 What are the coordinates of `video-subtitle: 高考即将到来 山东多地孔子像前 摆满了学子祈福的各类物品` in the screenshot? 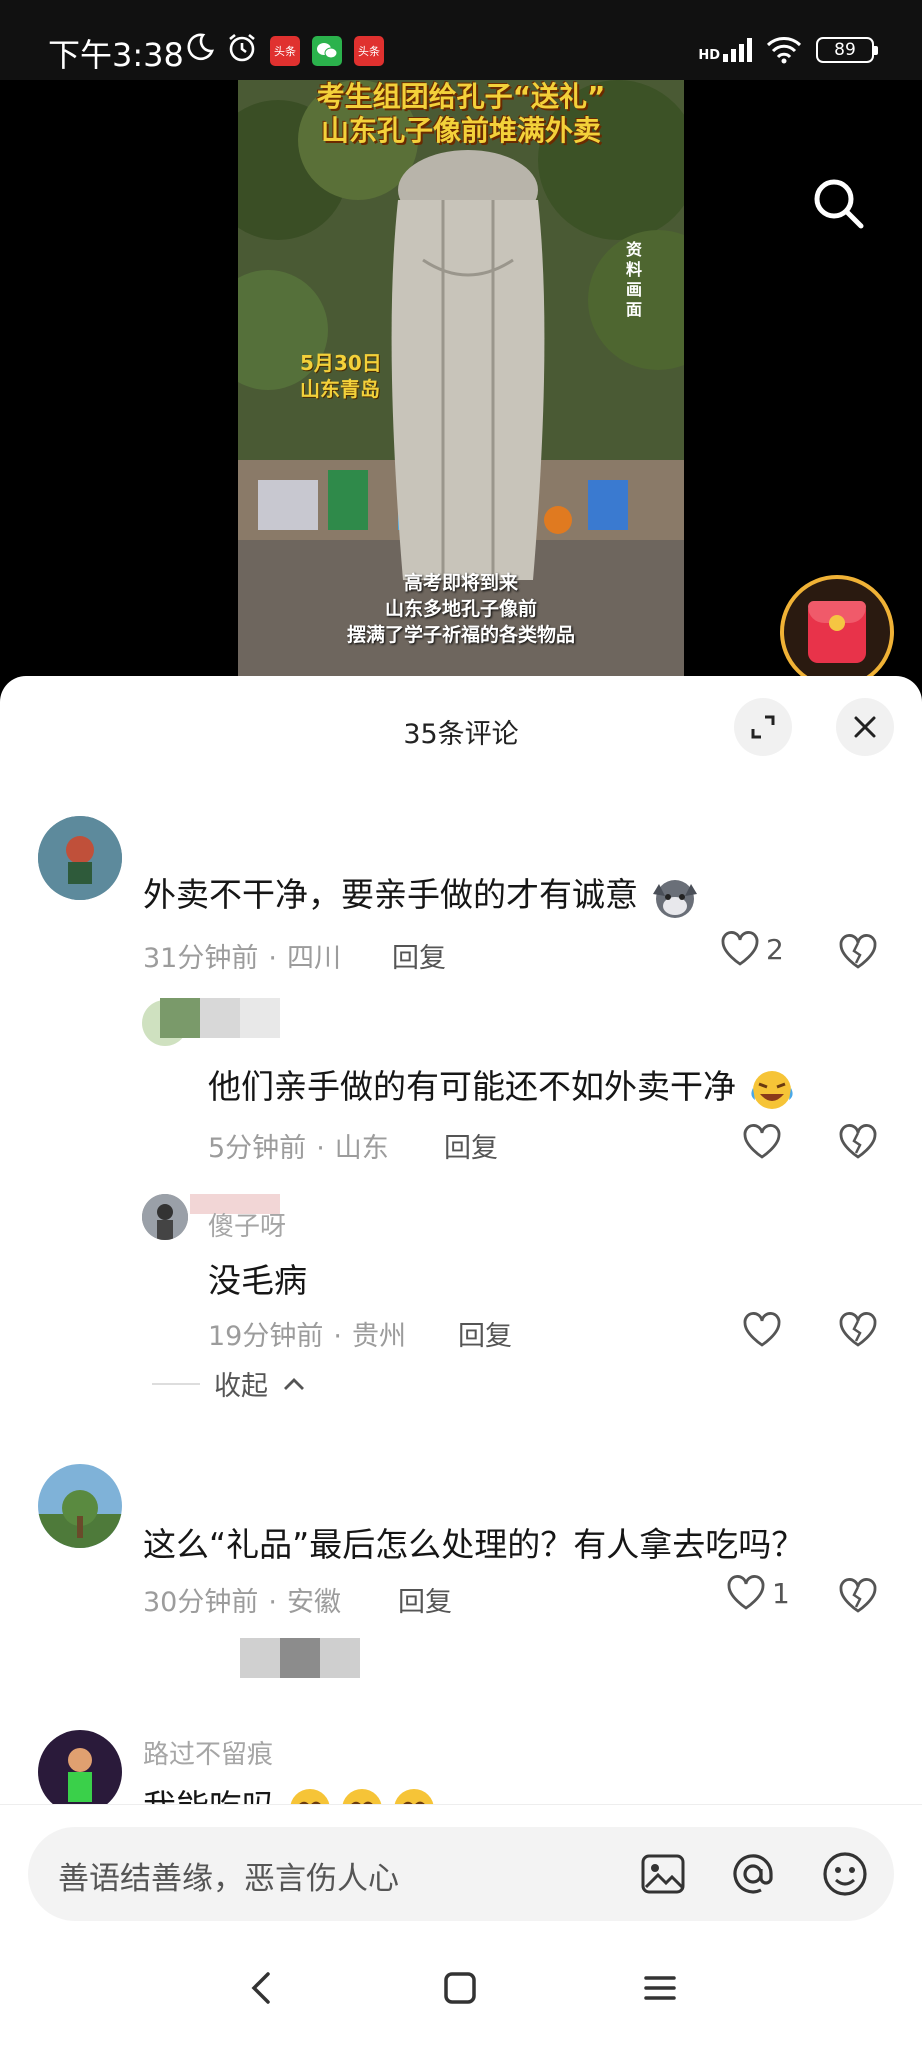 It's located at (461, 609).